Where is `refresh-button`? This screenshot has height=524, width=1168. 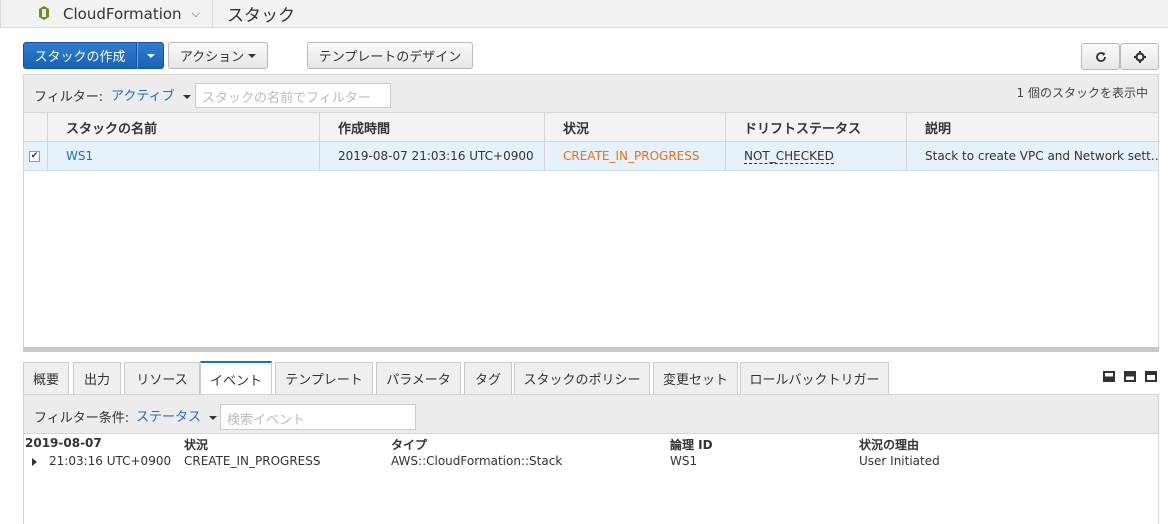 refresh-button is located at coordinates (1100, 56).